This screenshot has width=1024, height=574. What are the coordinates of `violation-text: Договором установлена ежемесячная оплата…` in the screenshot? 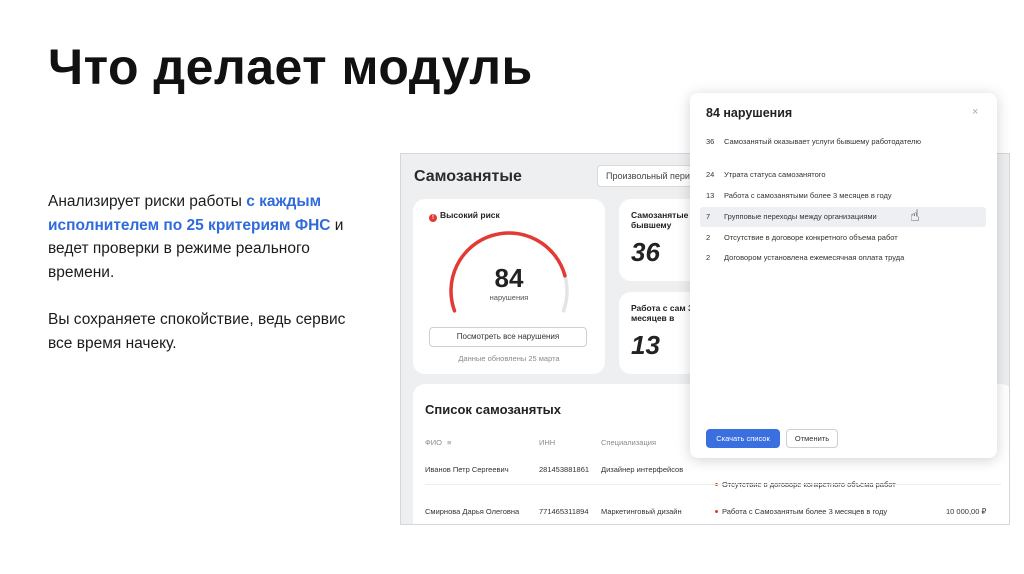 It's located at (814, 257).